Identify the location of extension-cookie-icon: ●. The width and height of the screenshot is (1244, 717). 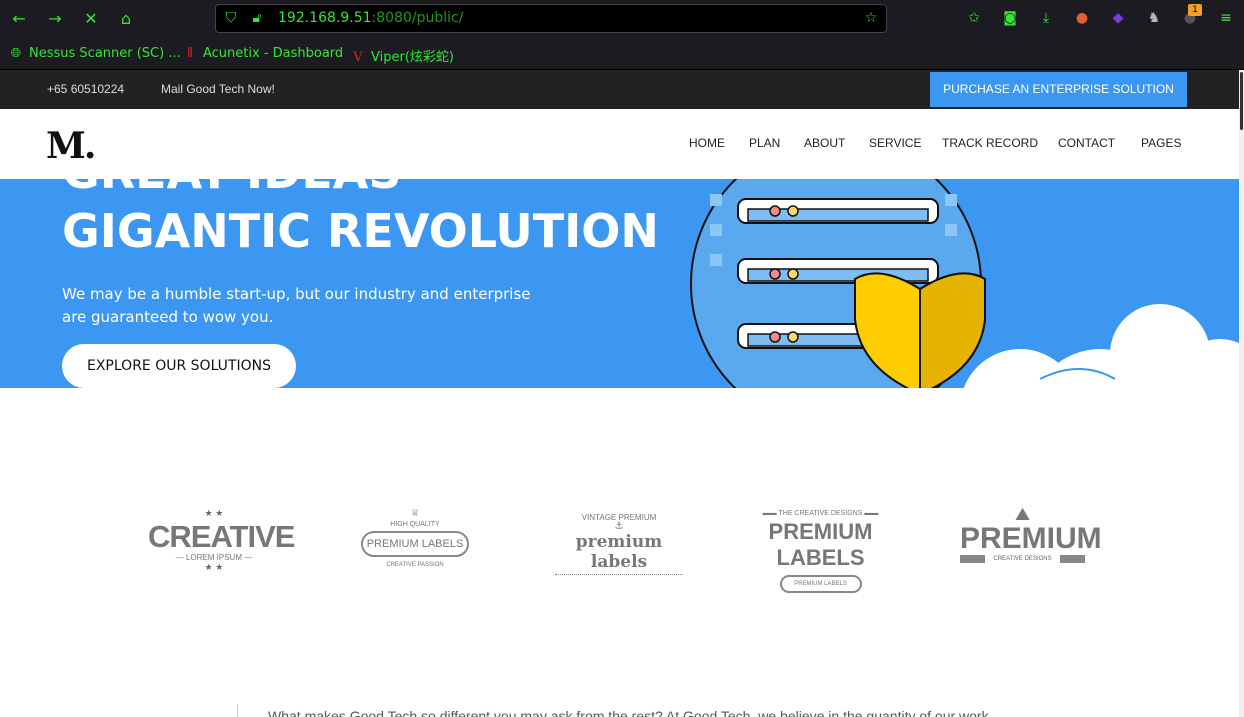
(1082, 18).